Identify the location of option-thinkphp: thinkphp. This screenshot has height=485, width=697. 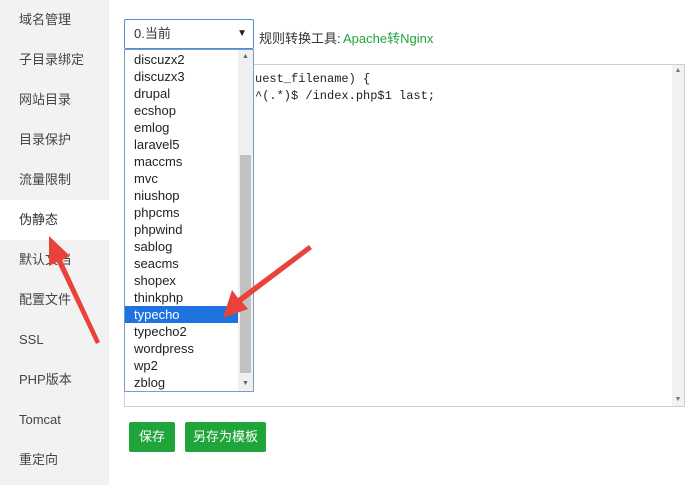
(181, 297).